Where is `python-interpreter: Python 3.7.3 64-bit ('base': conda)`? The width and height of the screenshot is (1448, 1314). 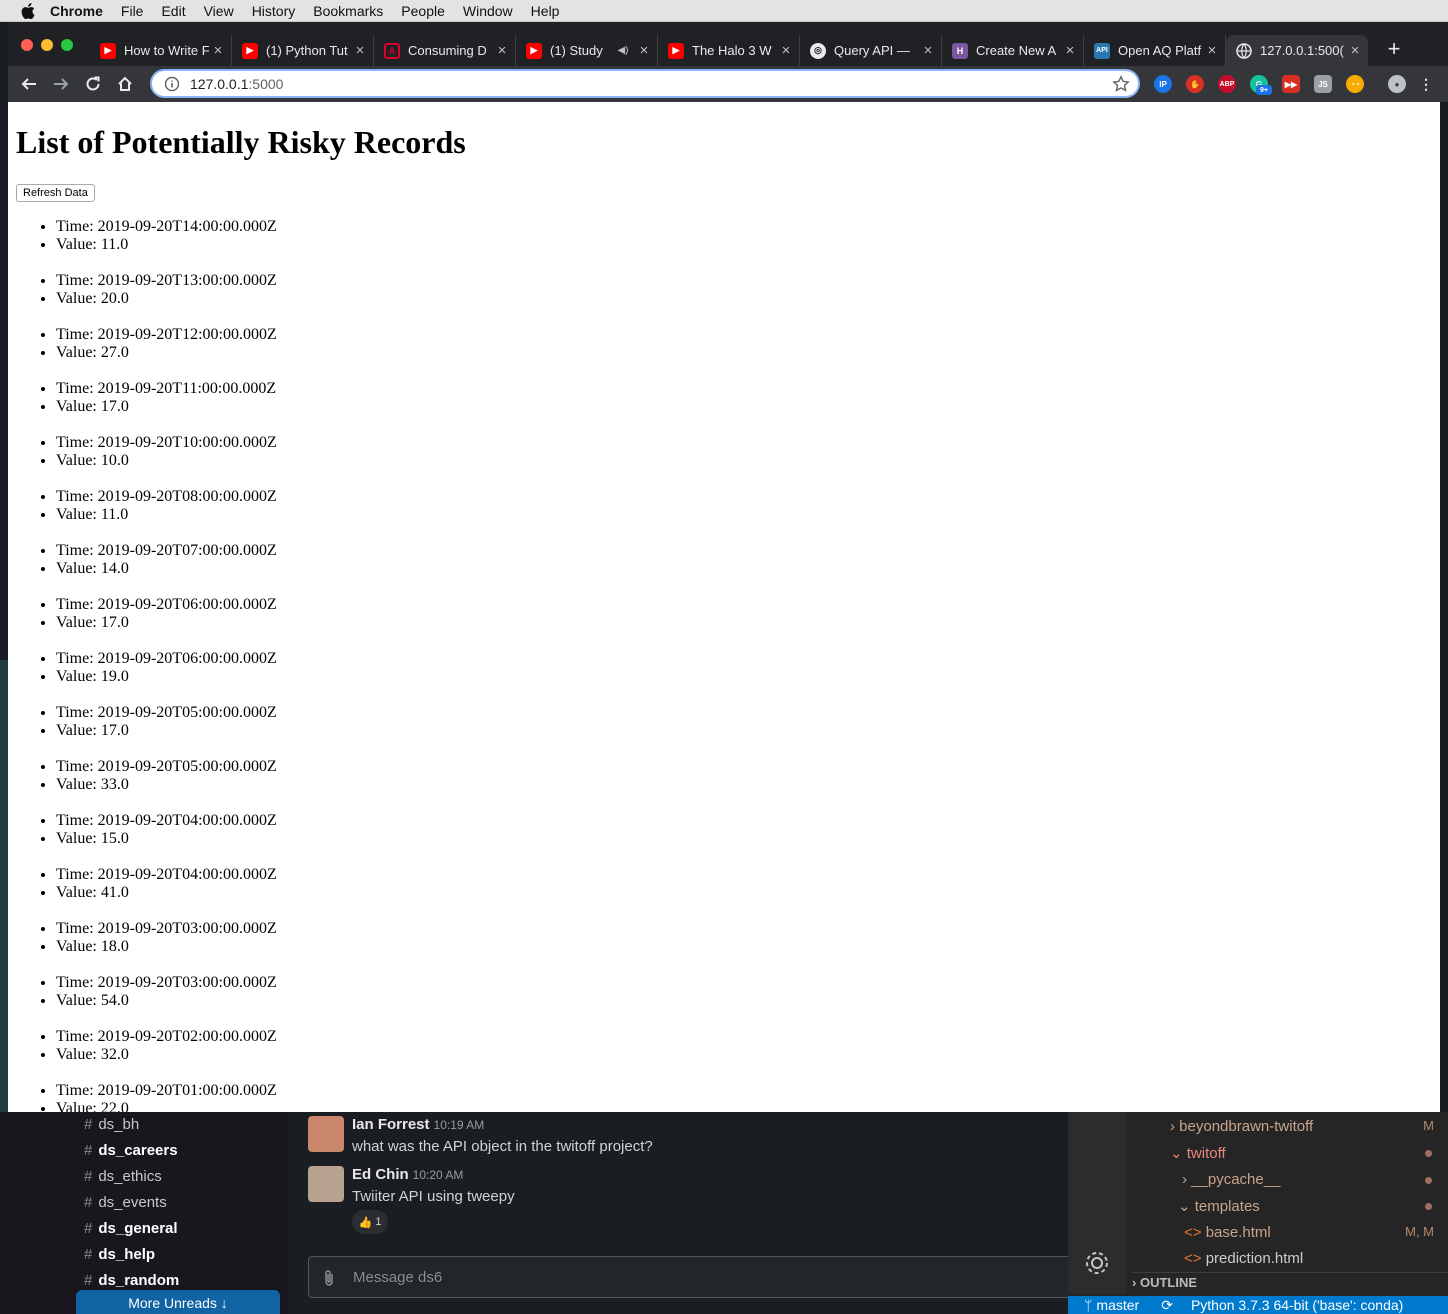 python-interpreter: Python 3.7.3 64-bit ('base': conda) is located at coordinates (1297, 1305).